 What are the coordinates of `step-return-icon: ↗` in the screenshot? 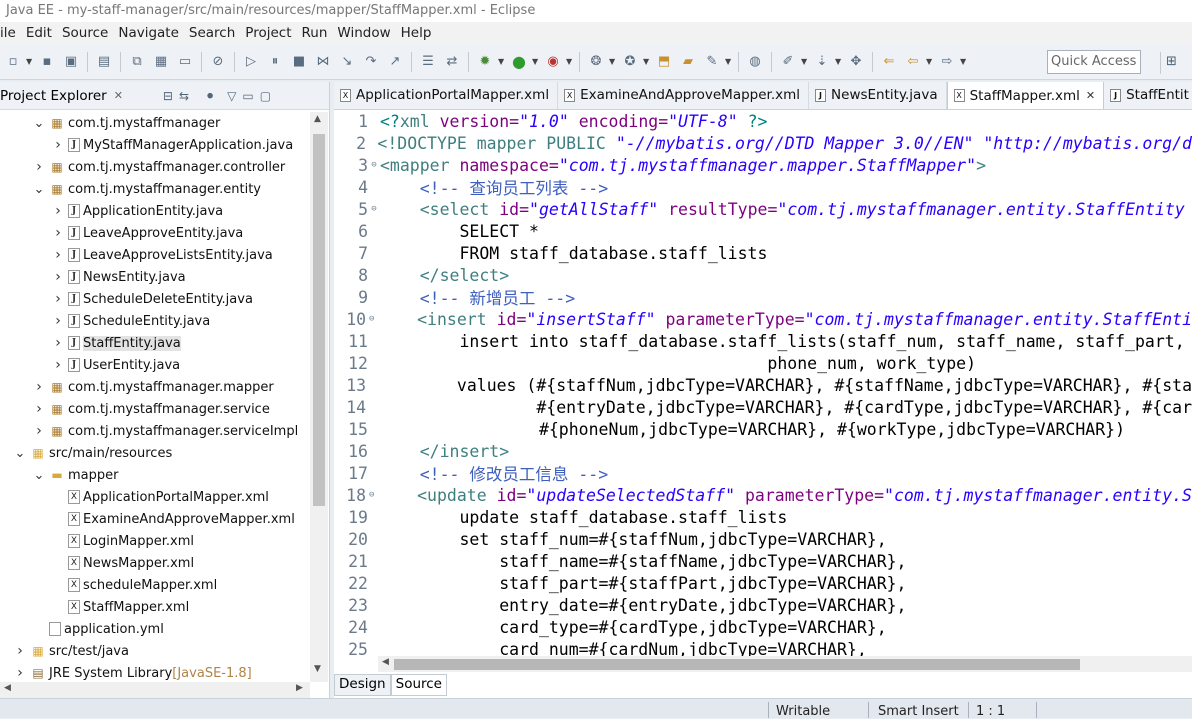 It's located at (395, 62).